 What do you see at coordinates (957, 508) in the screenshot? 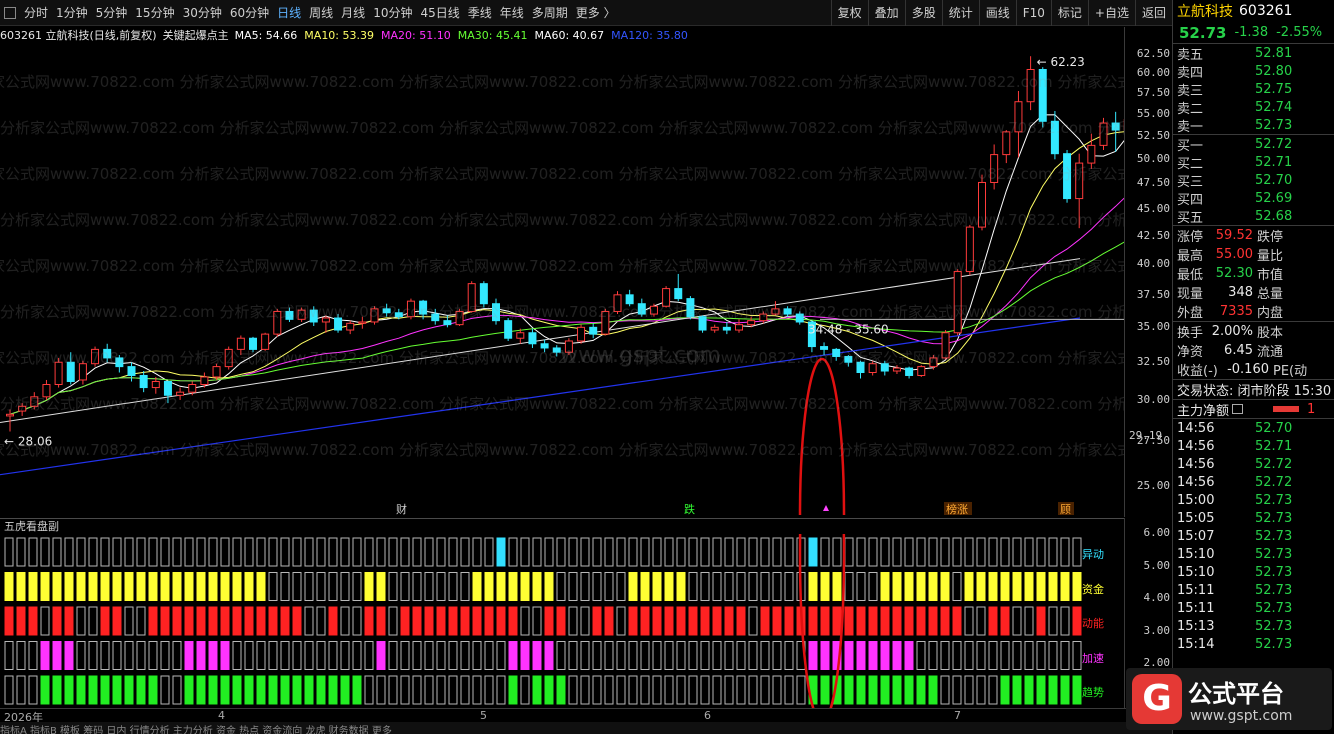
I see `event-marker-2: 榜涨` at bounding box center [957, 508].